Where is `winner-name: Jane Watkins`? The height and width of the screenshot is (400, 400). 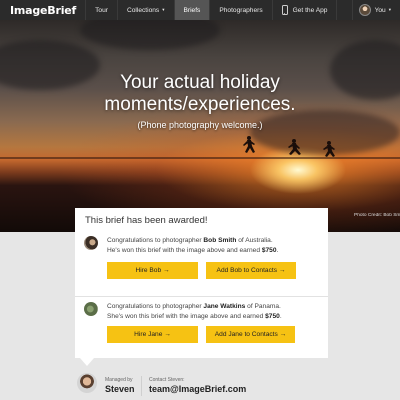
winner-name: Jane Watkins is located at coordinates (224, 306).